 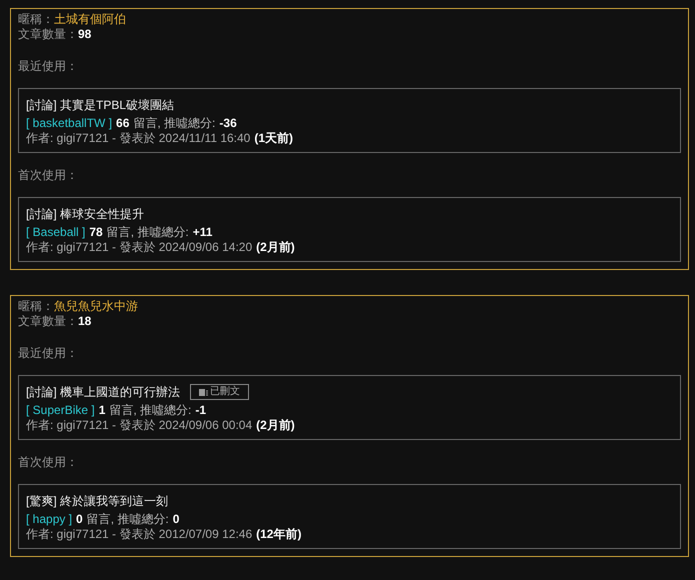 What do you see at coordinates (96, 232) in the screenshot?
I see `comment-count: 78` at bounding box center [96, 232].